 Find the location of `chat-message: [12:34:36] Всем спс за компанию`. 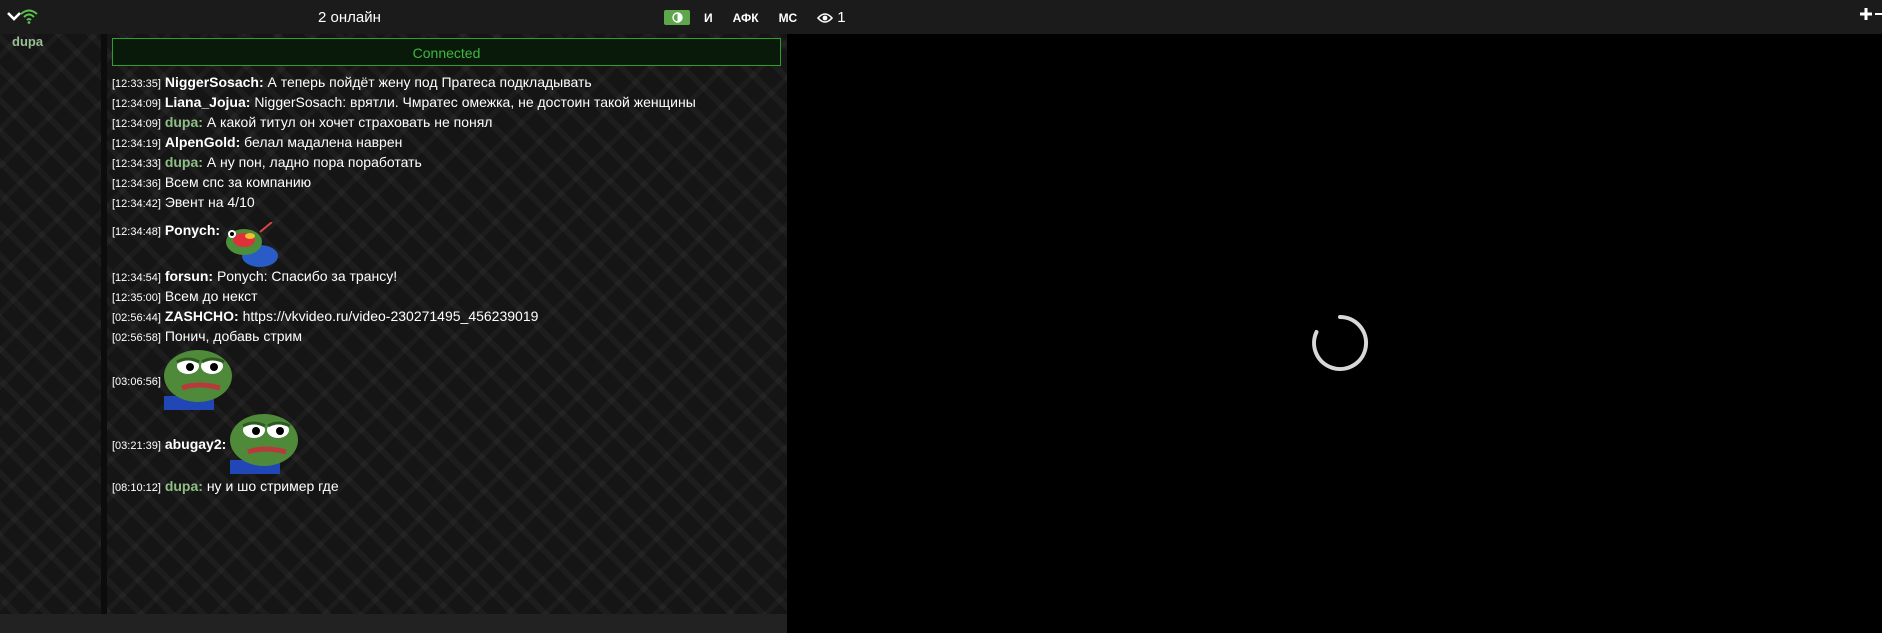

chat-message: [12:34:36] Всем спс за компанию is located at coordinates (211, 182).